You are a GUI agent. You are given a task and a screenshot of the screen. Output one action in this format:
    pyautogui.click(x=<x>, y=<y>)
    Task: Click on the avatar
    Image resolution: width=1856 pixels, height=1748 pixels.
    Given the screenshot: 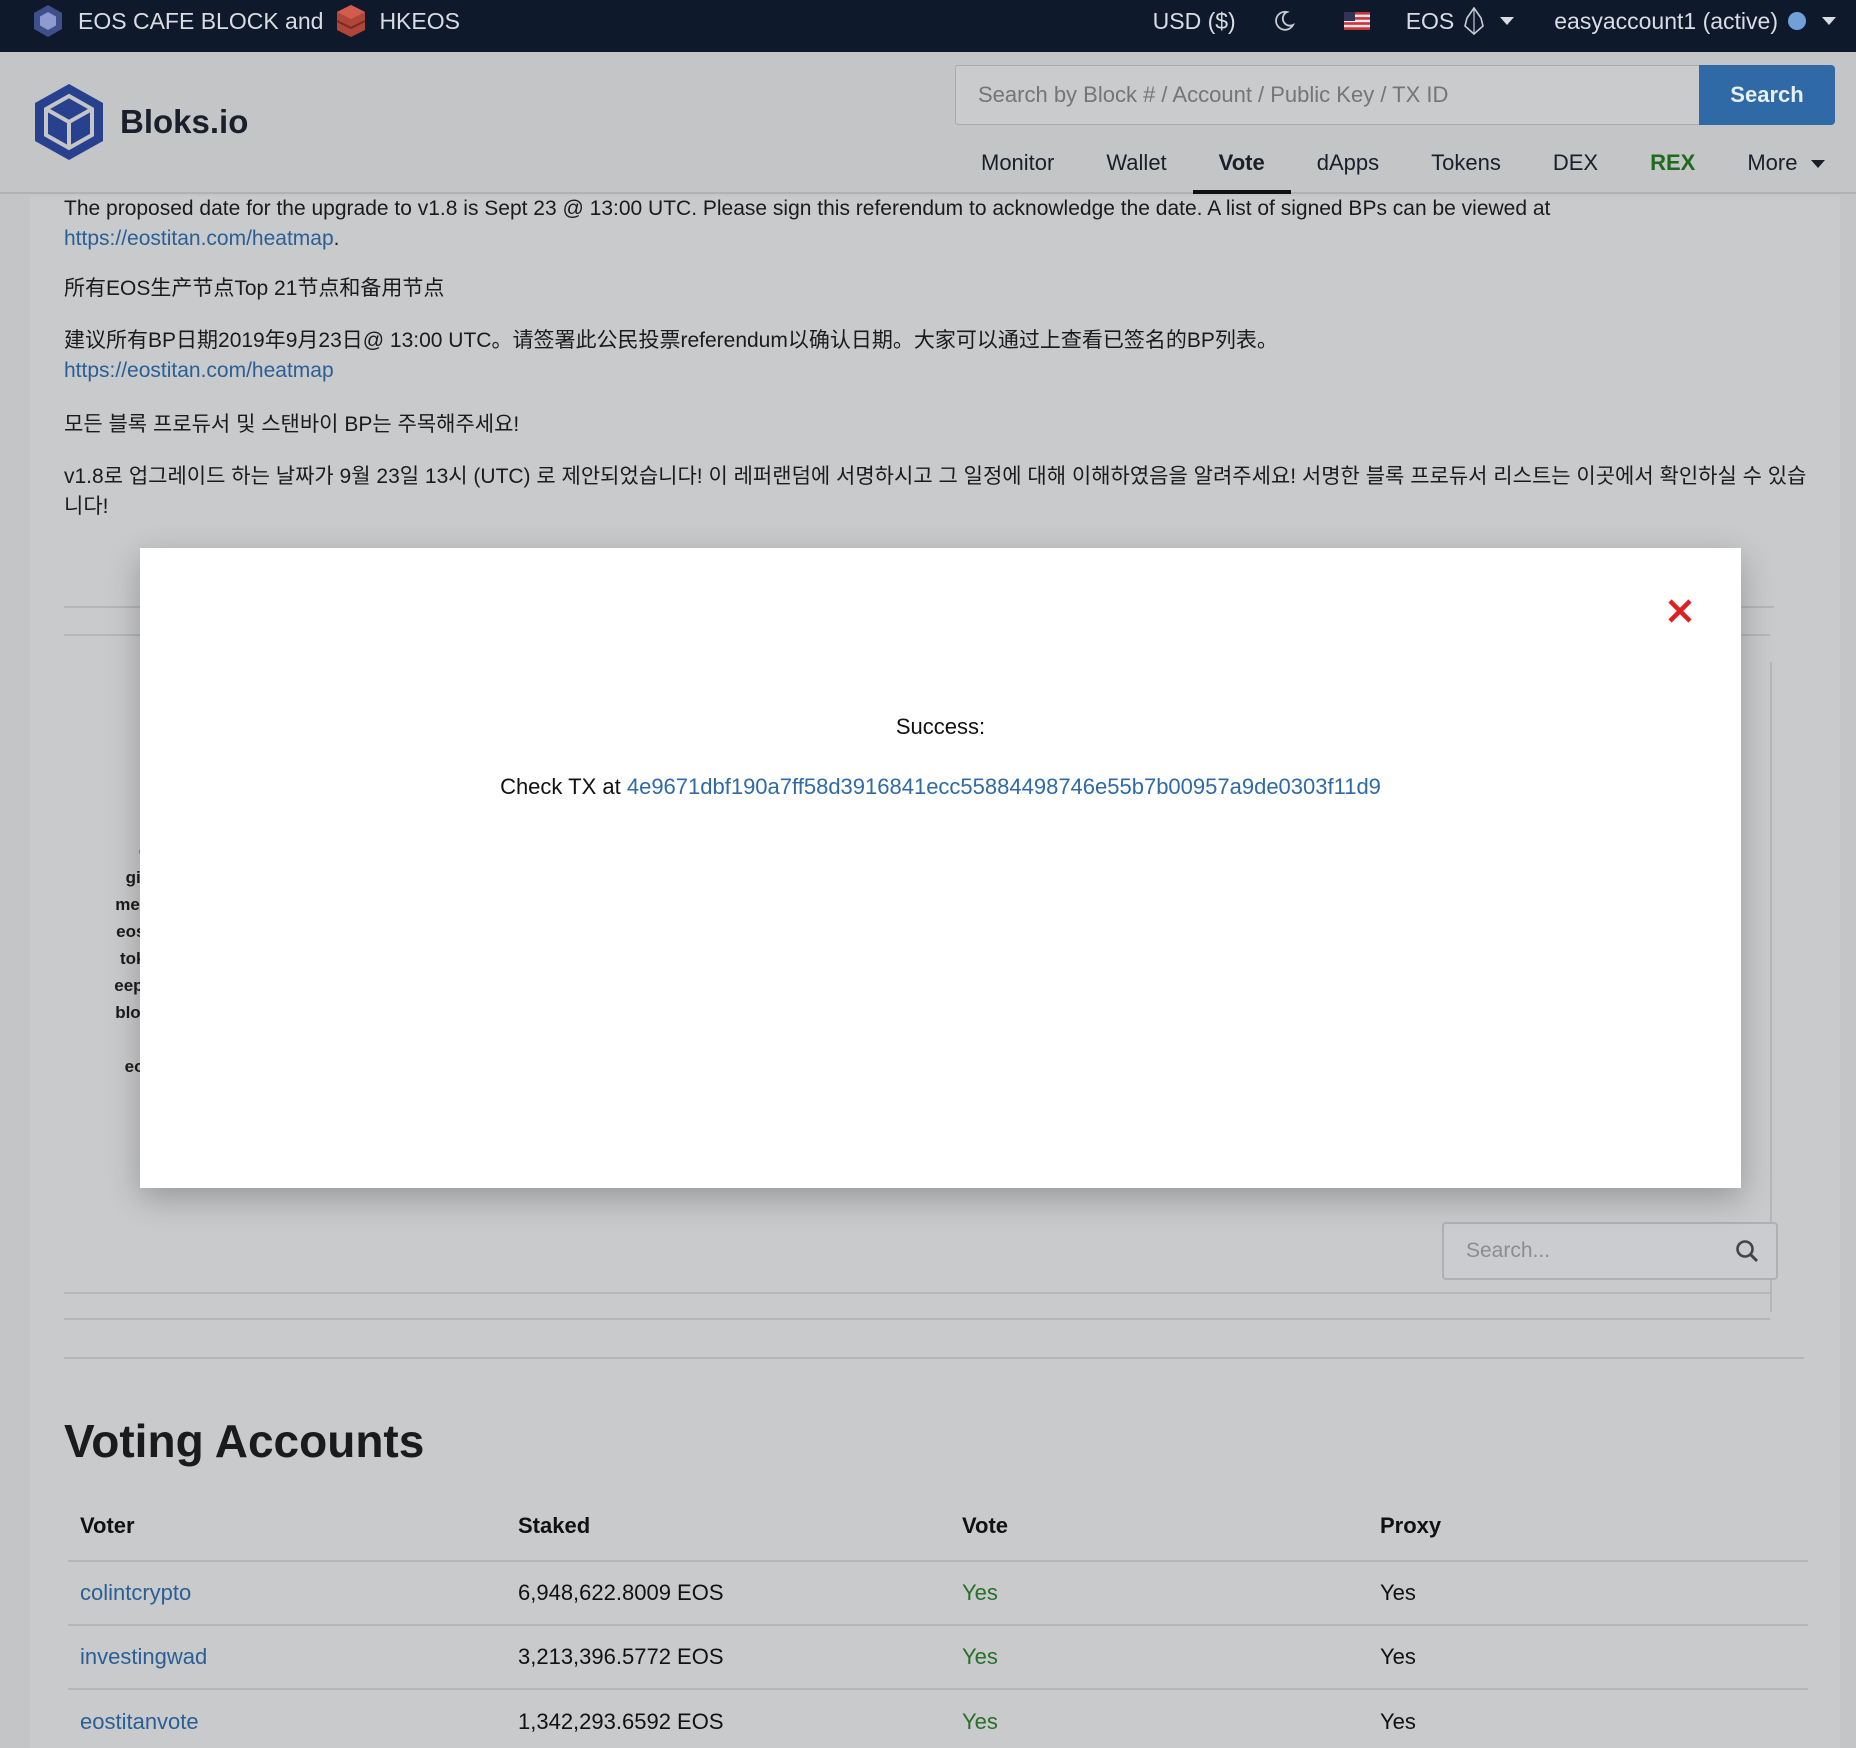 What is the action you would take?
    pyautogui.click(x=1797, y=21)
    